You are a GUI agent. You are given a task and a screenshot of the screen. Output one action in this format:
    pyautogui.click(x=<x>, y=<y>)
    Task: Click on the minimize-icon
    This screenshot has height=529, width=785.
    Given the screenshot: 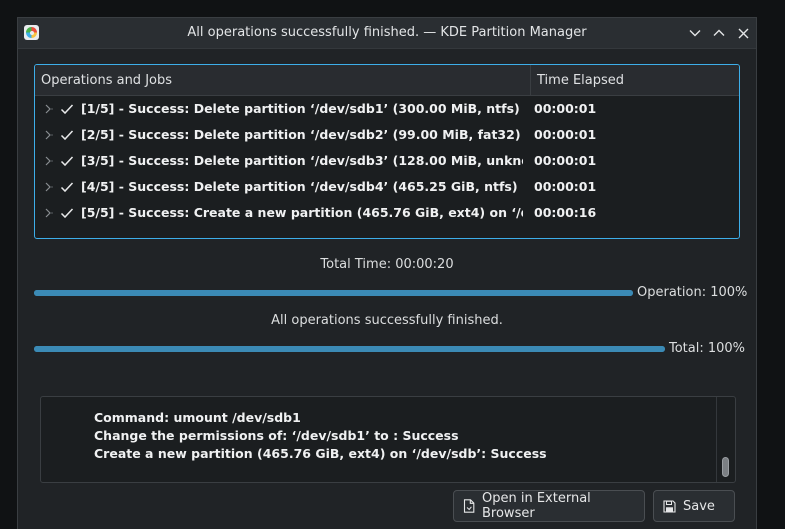 What is the action you would take?
    pyautogui.click(x=695, y=33)
    